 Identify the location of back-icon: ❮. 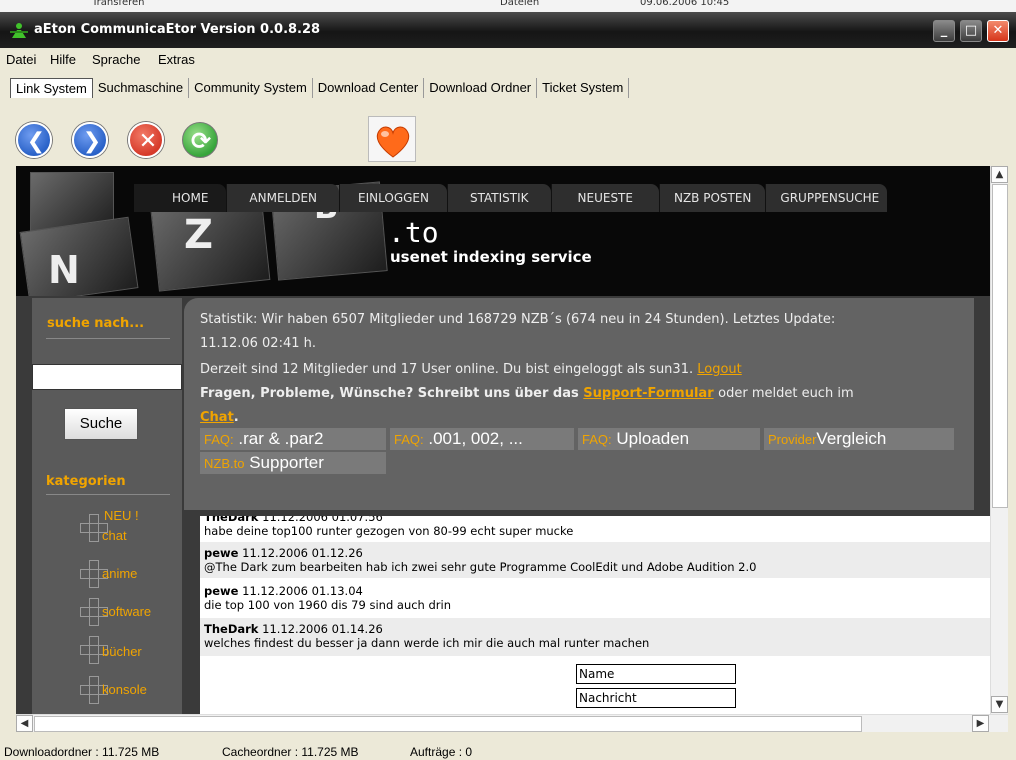
(36, 141).